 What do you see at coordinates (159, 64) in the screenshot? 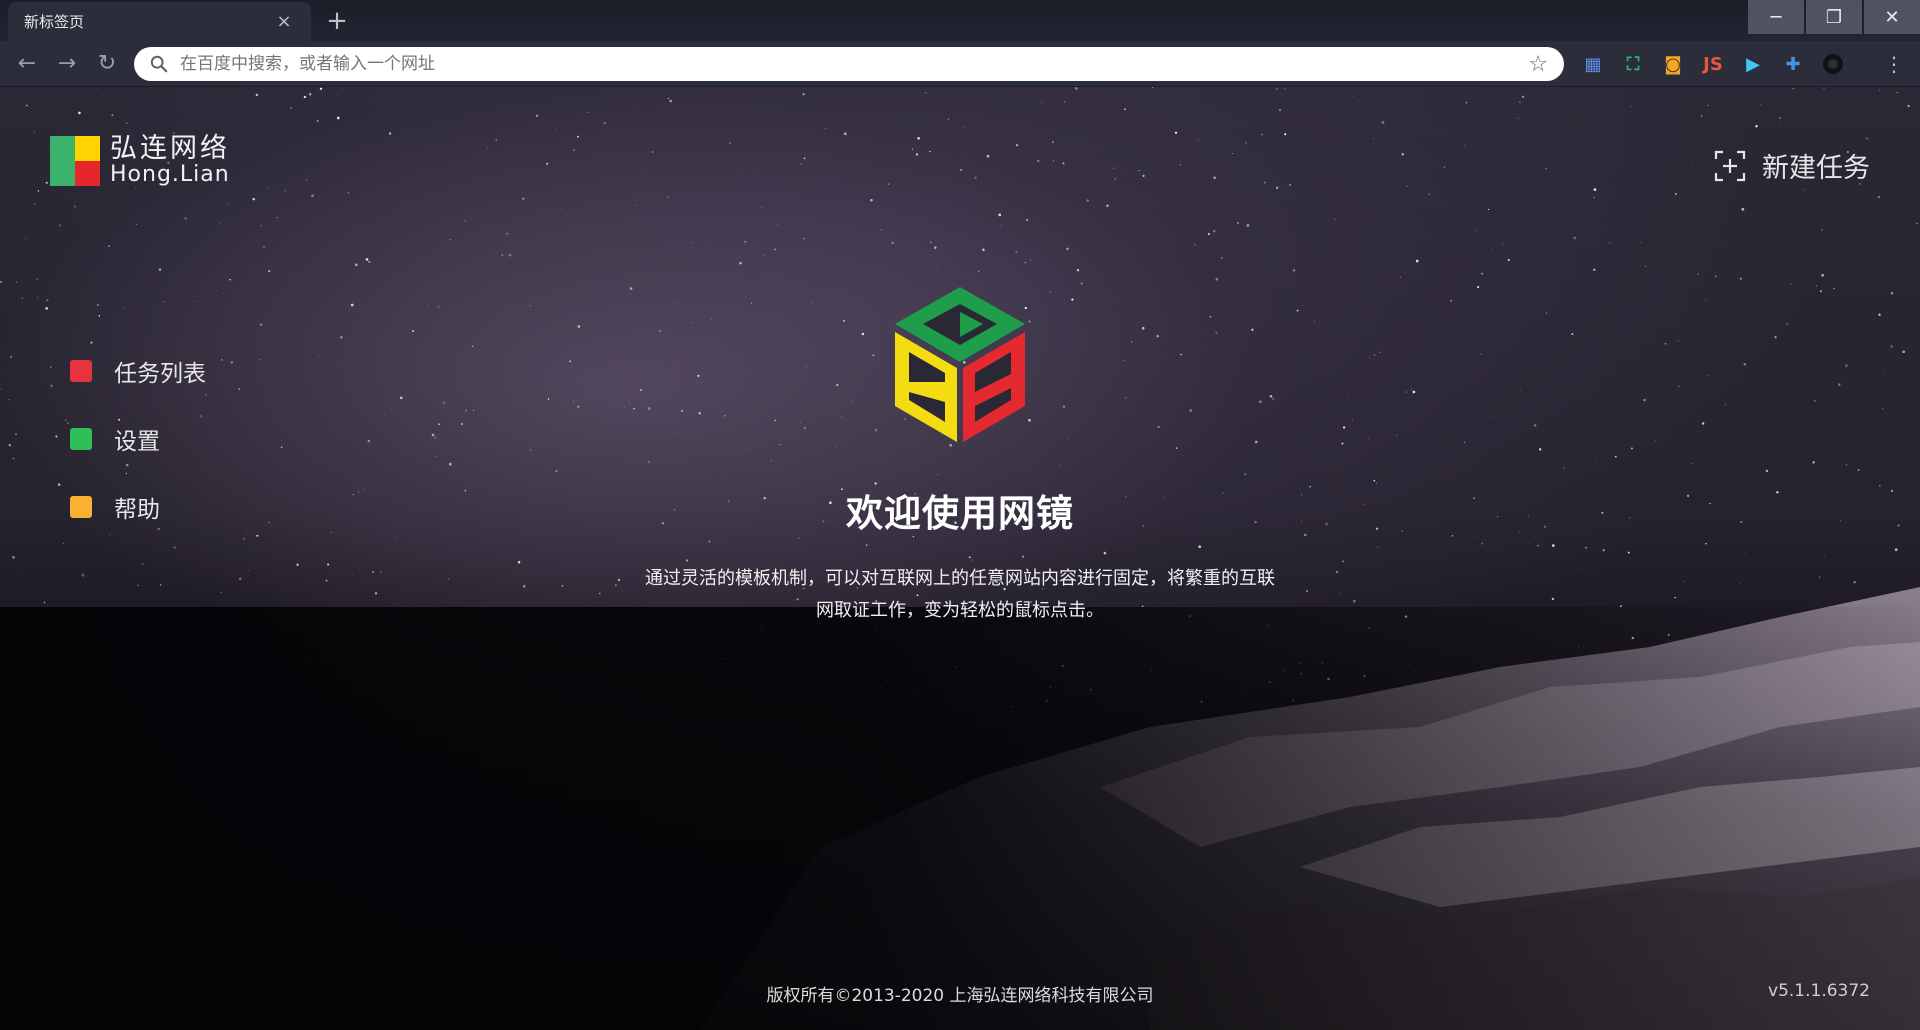
I see `search-icon` at bounding box center [159, 64].